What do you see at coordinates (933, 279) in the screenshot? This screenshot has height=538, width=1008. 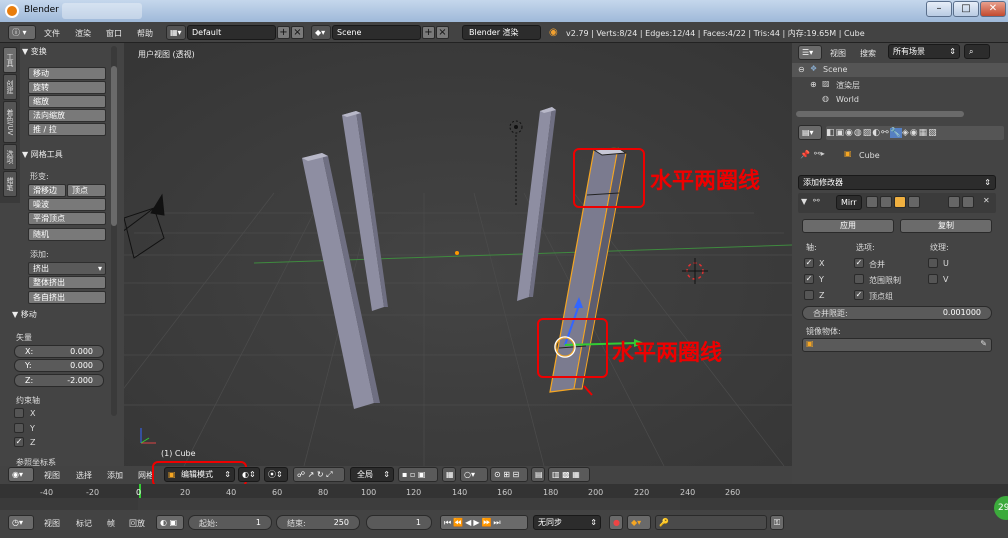 I see `texture-v-checkbox` at bounding box center [933, 279].